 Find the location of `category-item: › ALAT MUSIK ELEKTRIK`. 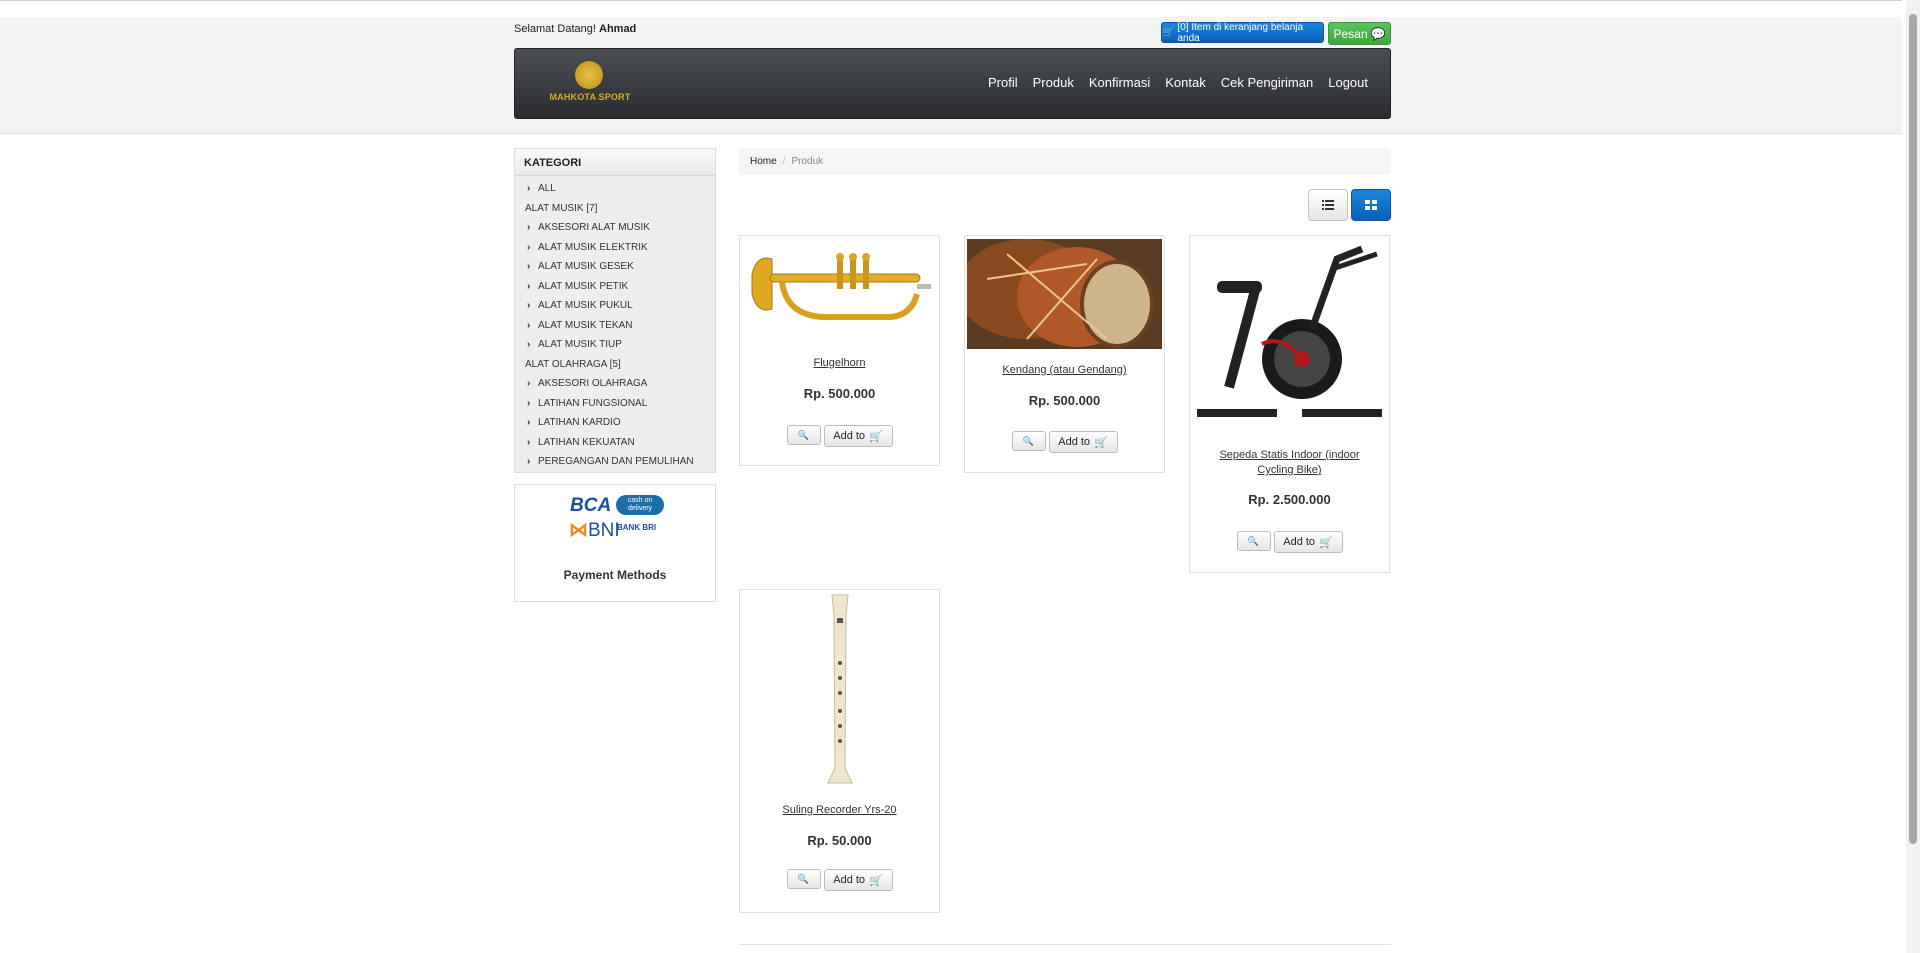

category-item: › ALAT MUSIK ELEKTRIK is located at coordinates (615, 248).